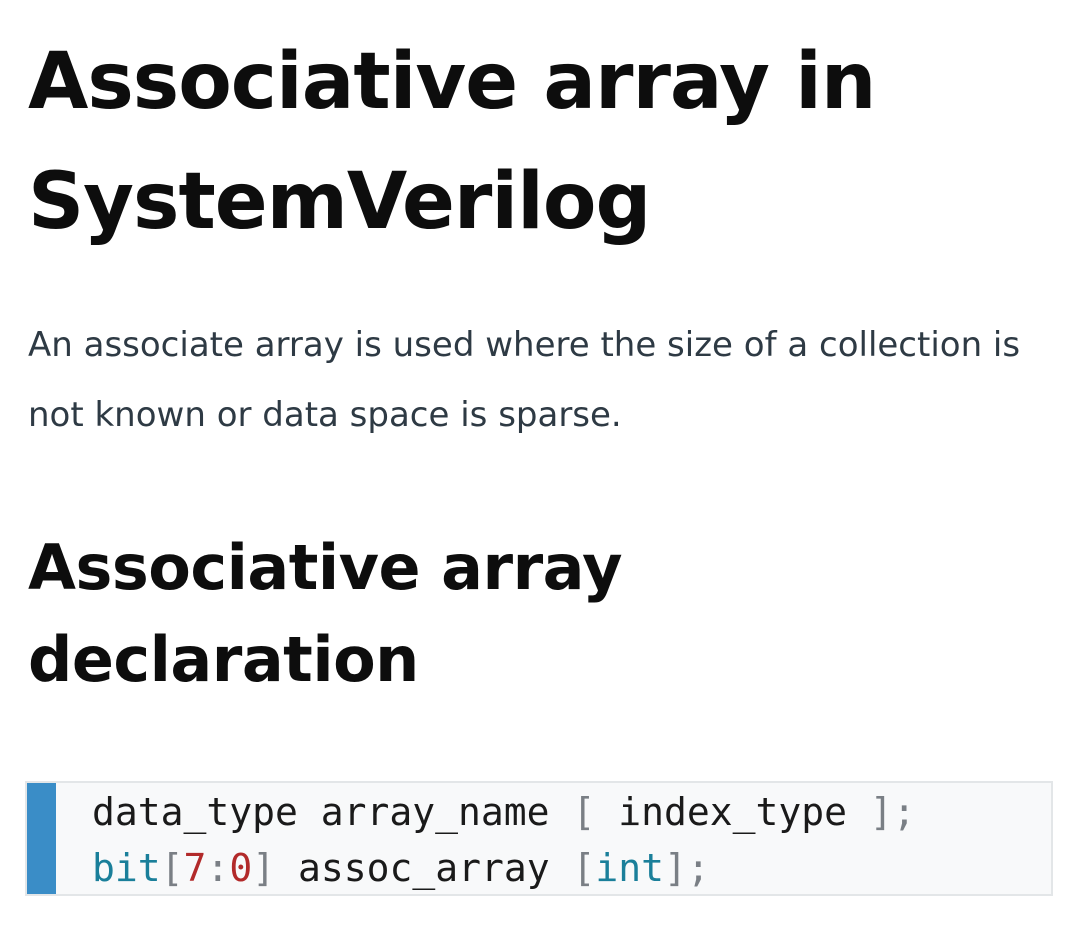 Image resolution: width=1080 pixels, height=947 pixels. What do you see at coordinates (584, 868) in the screenshot?
I see `code-token-open-bracket-2: [` at bounding box center [584, 868].